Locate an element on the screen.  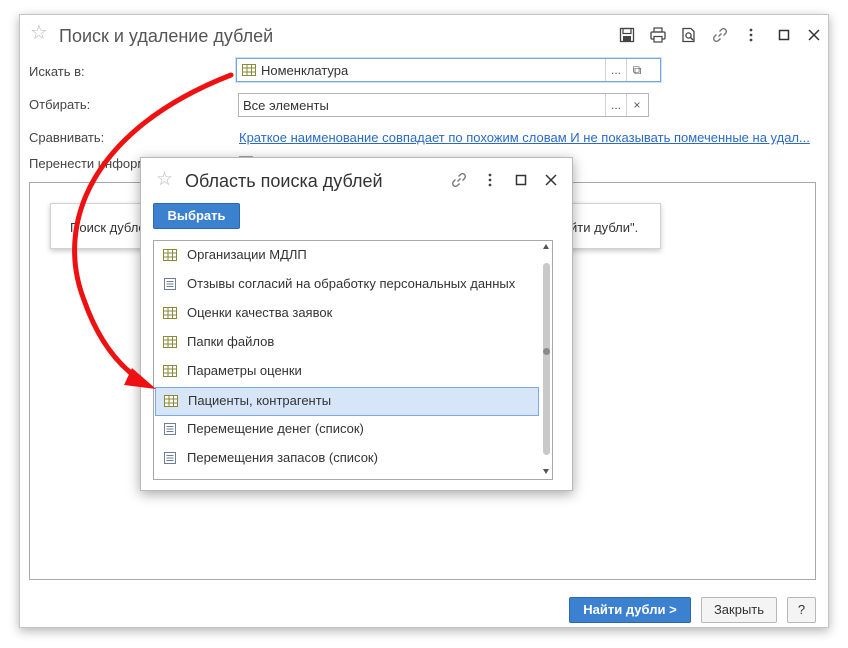
list-item-label: Папки файлов is located at coordinates (231, 341).